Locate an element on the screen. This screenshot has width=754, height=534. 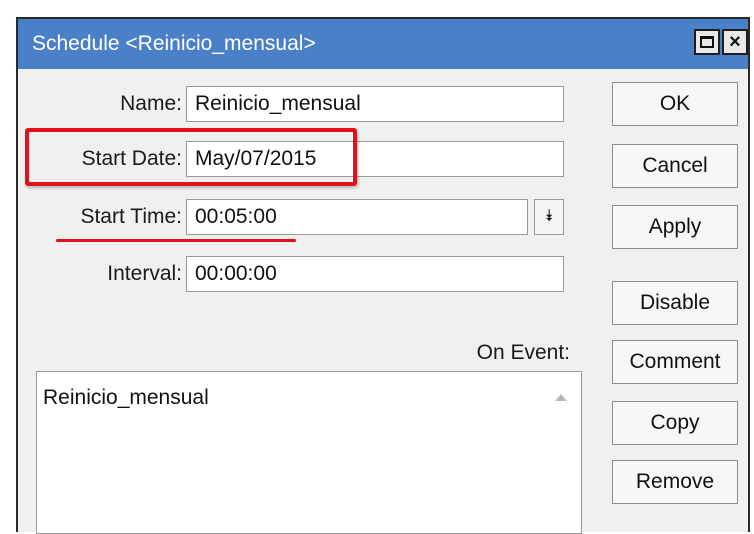
title-bar: Schedule <Reinicio_mensual> × is located at coordinates (383, 44).